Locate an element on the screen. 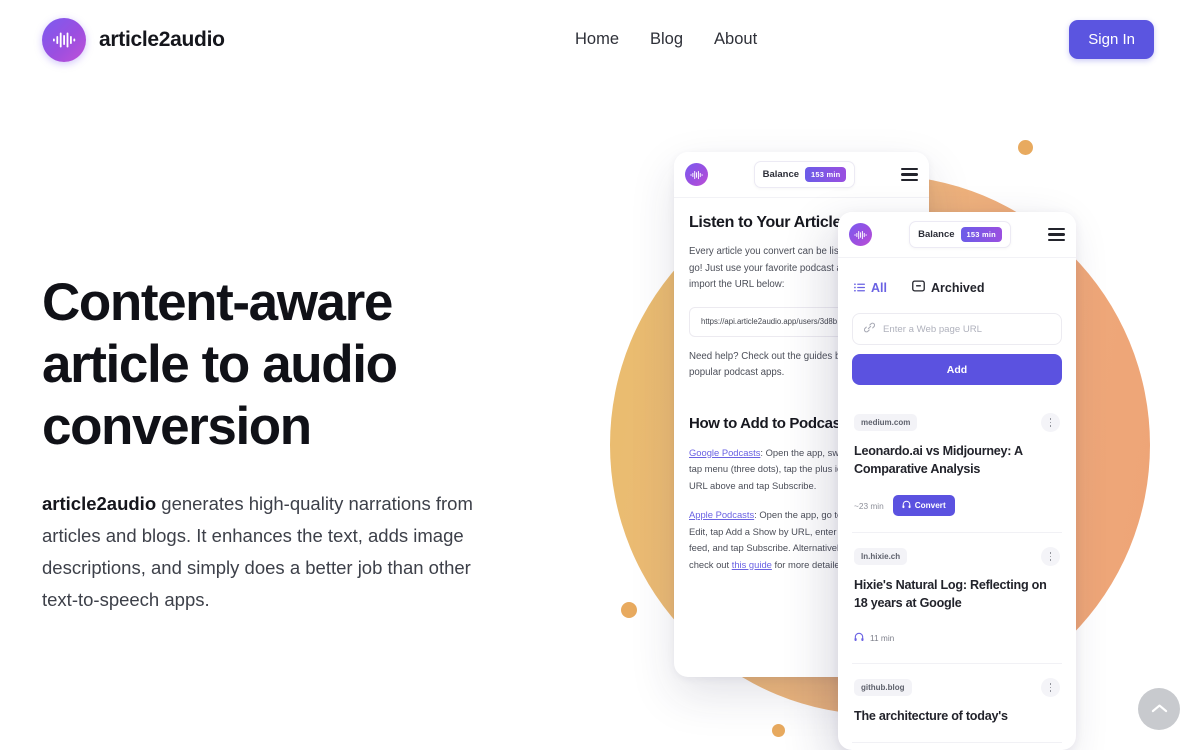 The height and width of the screenshot is (750, 1200). add-button: Add is located at coordinates (957, 369).